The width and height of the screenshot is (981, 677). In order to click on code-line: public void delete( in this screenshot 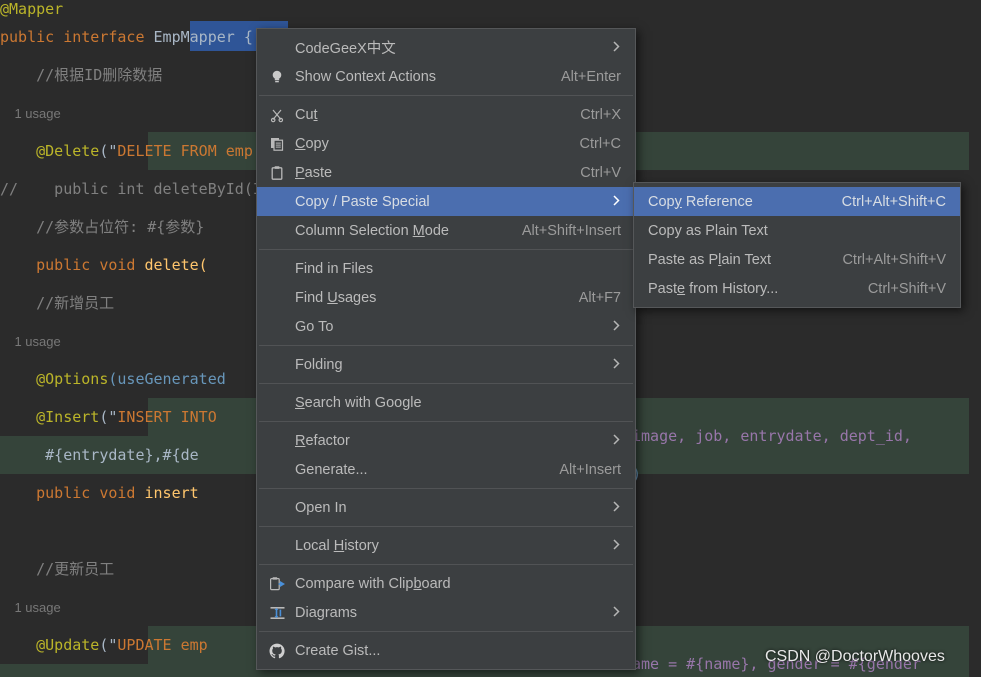, I will do `click(104, 265)`.